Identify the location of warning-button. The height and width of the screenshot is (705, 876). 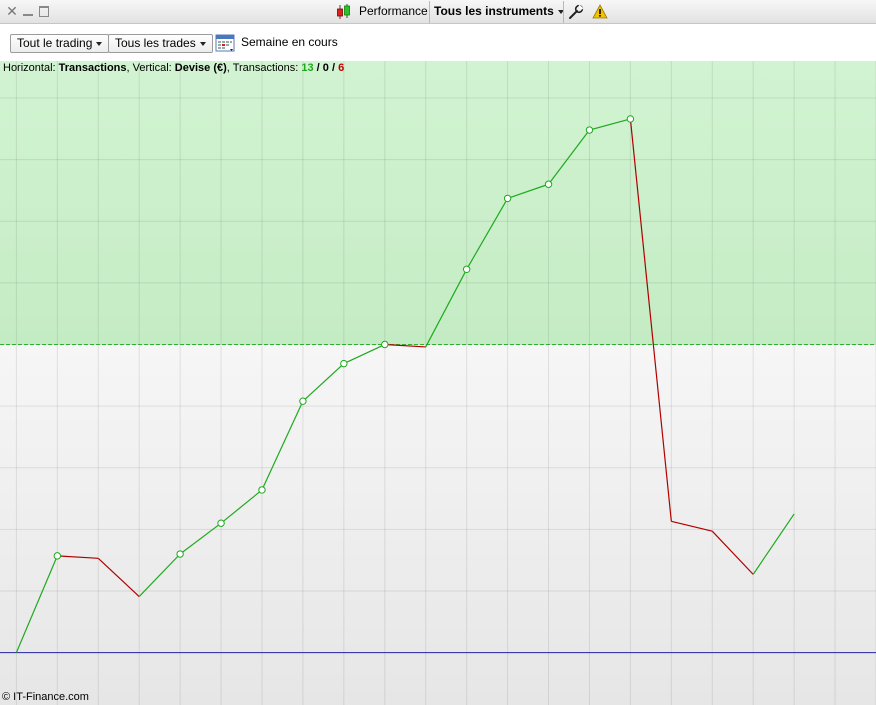
(600, 11).